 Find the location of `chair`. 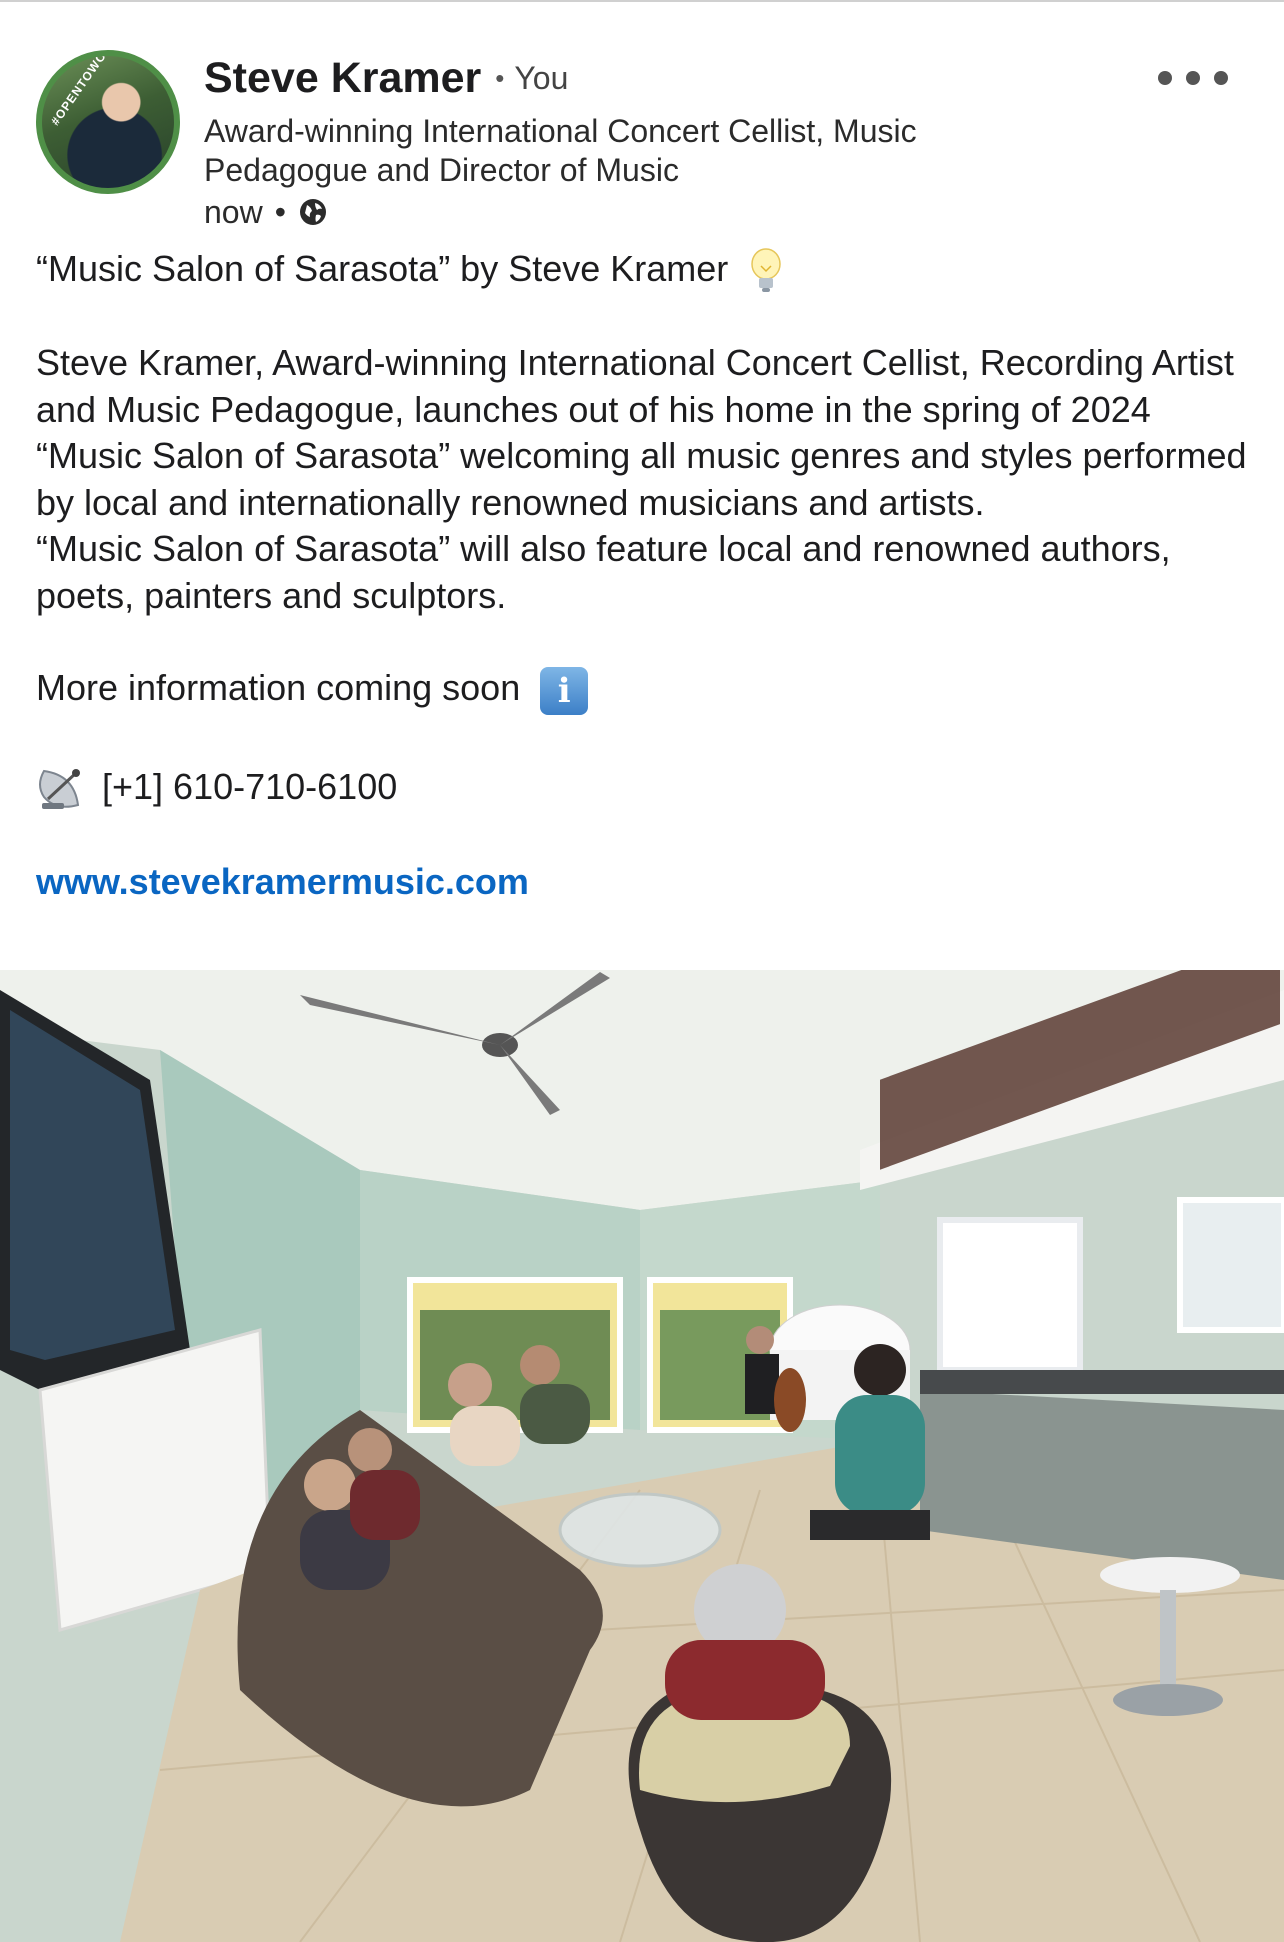

chair is located at coordinates (870, 1525).